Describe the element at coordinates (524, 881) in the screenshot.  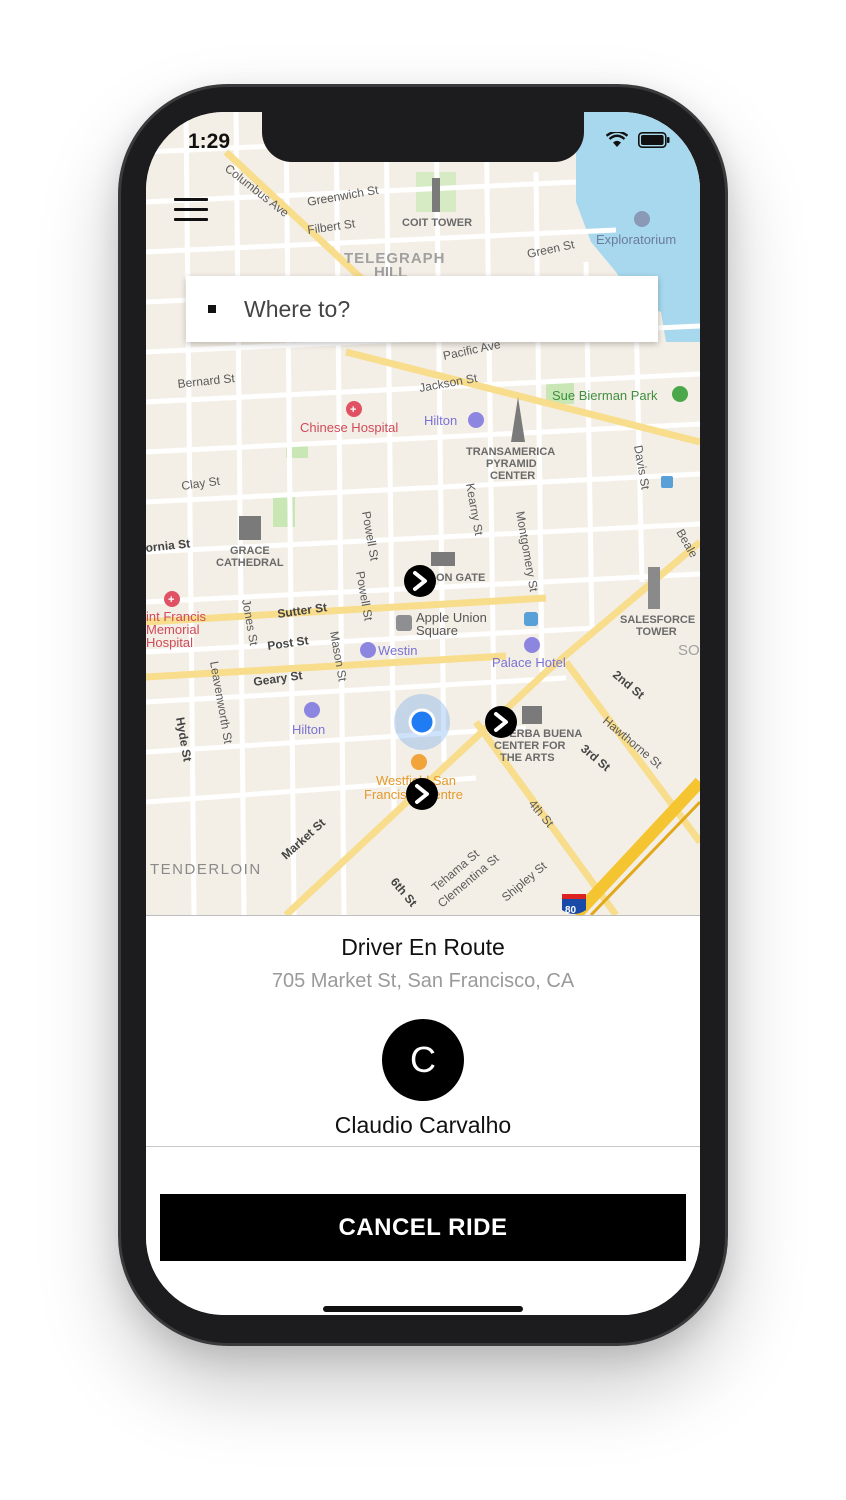
I see `label-shipley: Shipley St` at that location.